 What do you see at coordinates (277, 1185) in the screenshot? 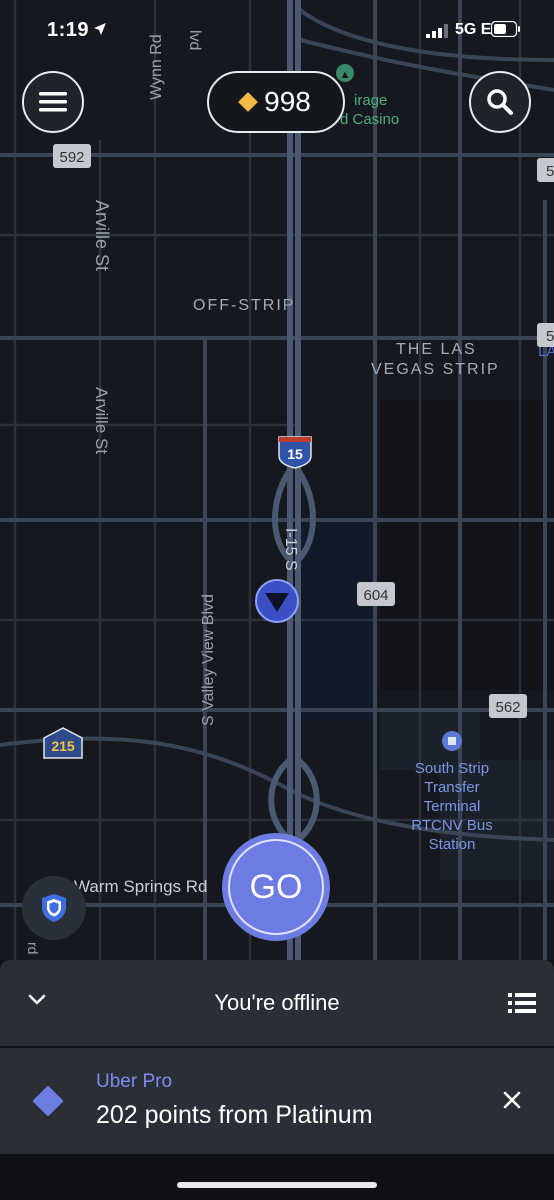
I see `home-indicator` at bounding box center [277, 1185].